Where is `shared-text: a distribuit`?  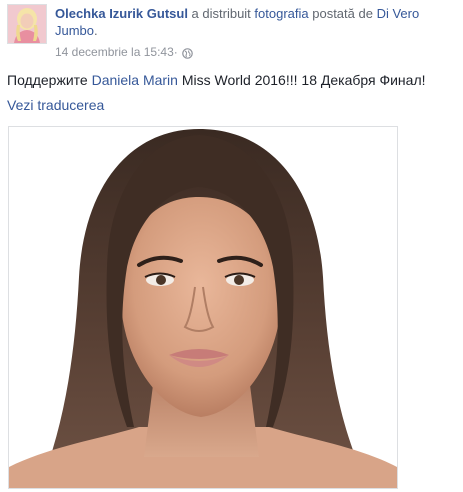 shared-text: a distribuit is located at coordinates (221, 13).